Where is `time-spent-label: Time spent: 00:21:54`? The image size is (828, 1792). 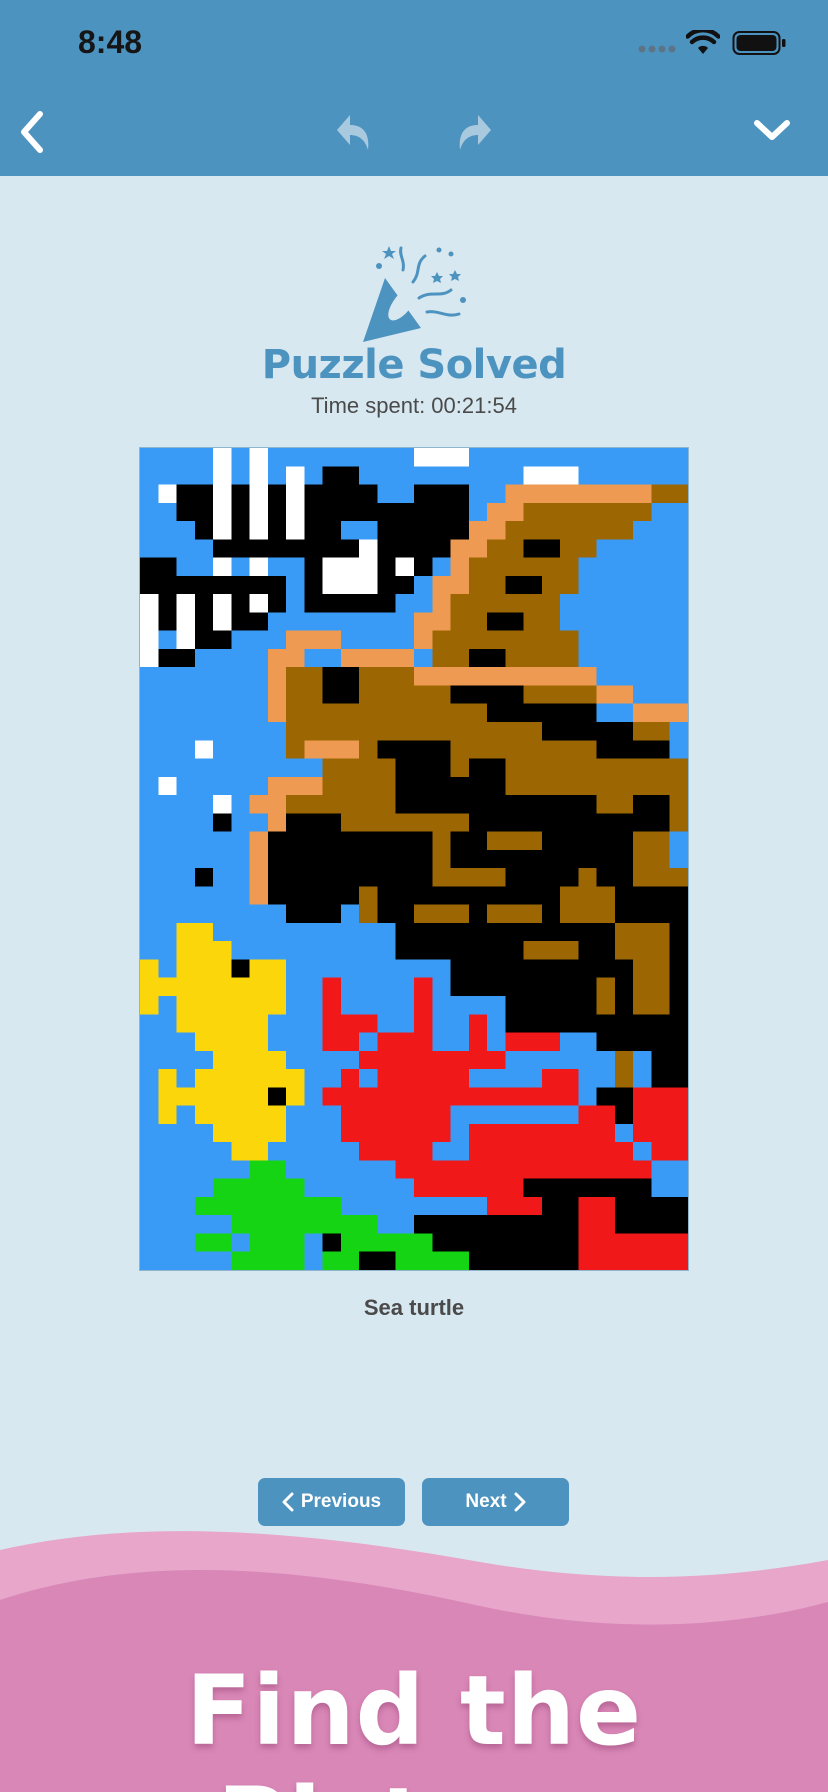
time-spent-label: Time spent: 00:21:54 is located at coordinates (414, 405).